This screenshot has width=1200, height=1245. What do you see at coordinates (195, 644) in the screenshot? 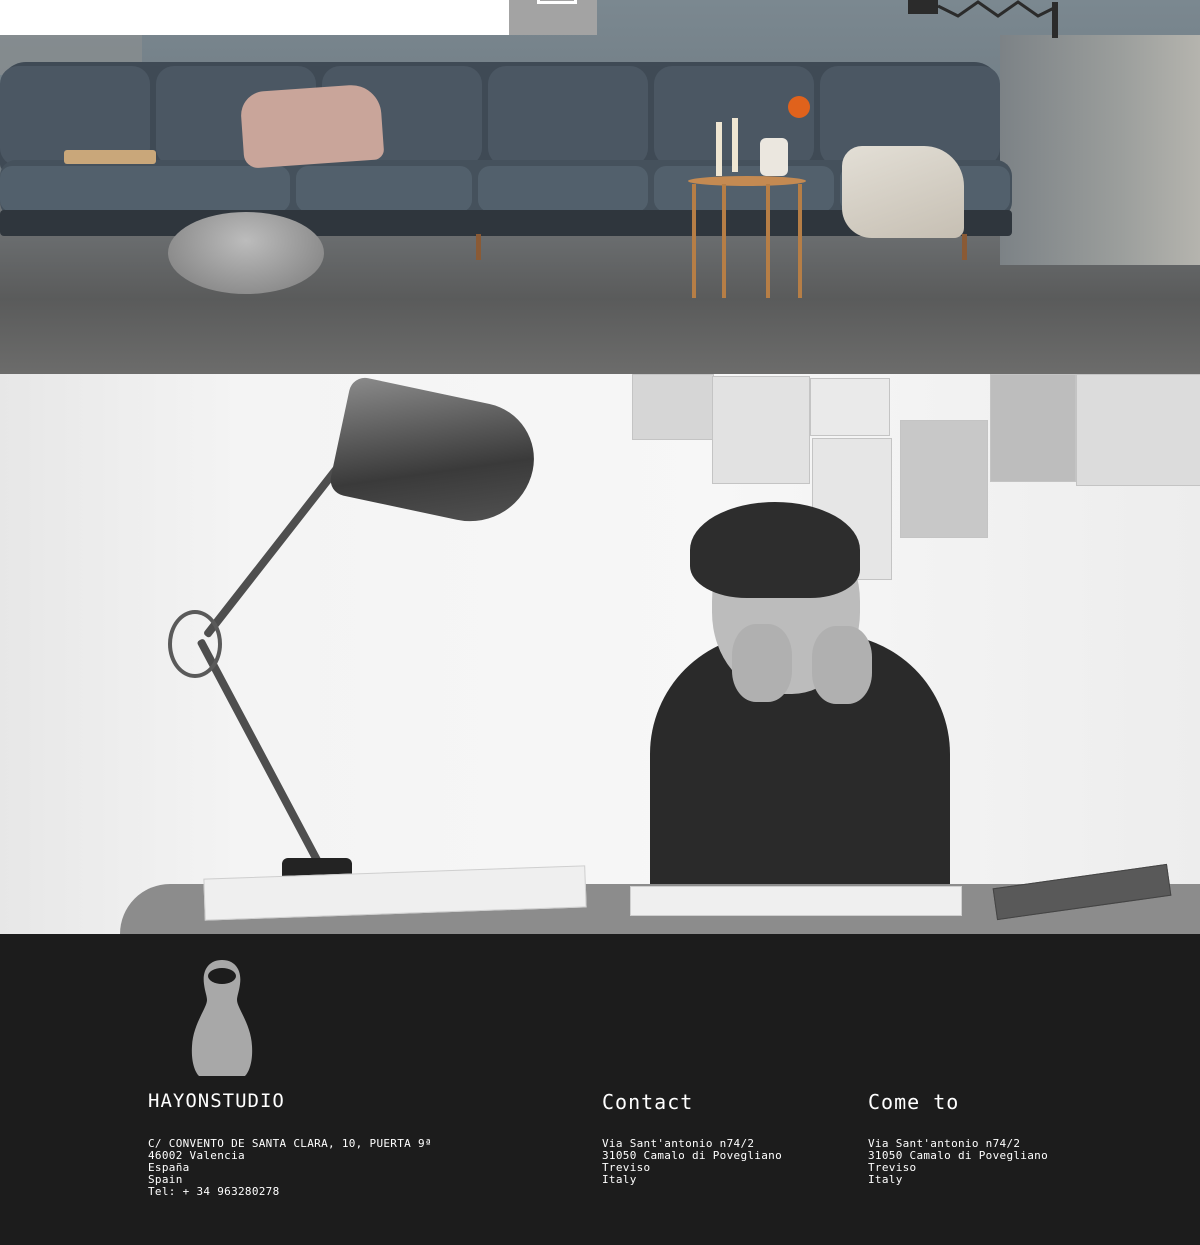
I see `lamp-spring` at bounding box center [195, 644].